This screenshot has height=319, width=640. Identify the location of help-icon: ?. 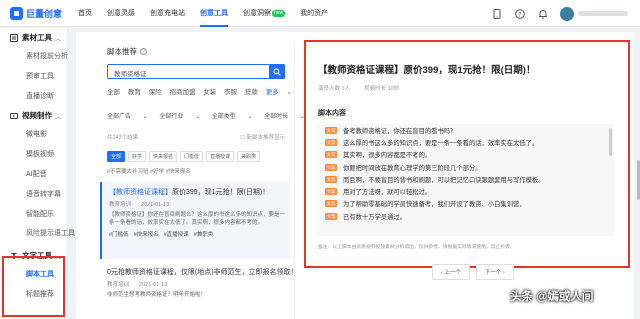
(519, 13).